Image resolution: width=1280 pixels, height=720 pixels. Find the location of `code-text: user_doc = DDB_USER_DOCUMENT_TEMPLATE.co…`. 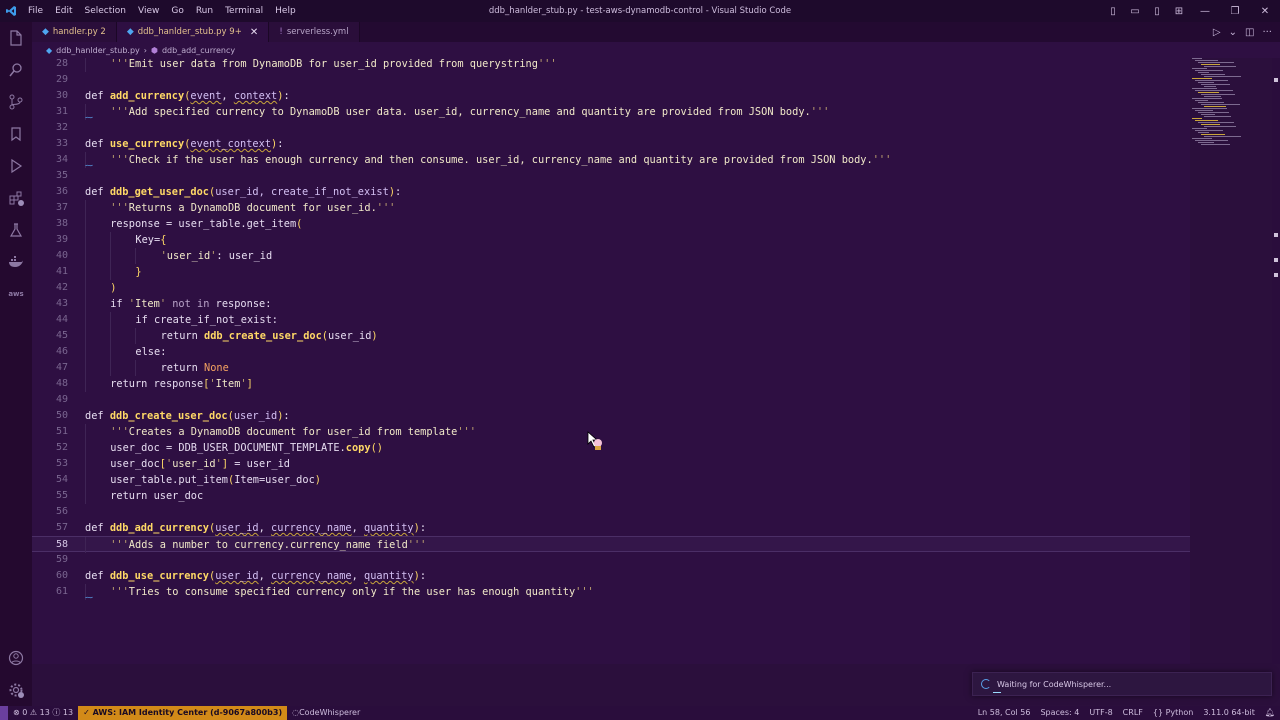

code-text: user_doc = DDB_USER_DOCUMENT_TEMPLATE.co… is located at coordinates (246, 448).